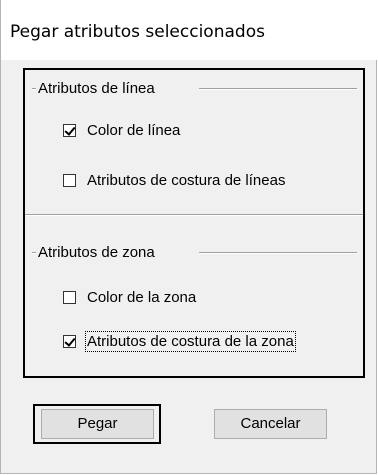 The image size is (378, 475). Describe the element at coordinates (96, 88) in the screenshot. I see `line-group-label: Atributos de línea` at that location.